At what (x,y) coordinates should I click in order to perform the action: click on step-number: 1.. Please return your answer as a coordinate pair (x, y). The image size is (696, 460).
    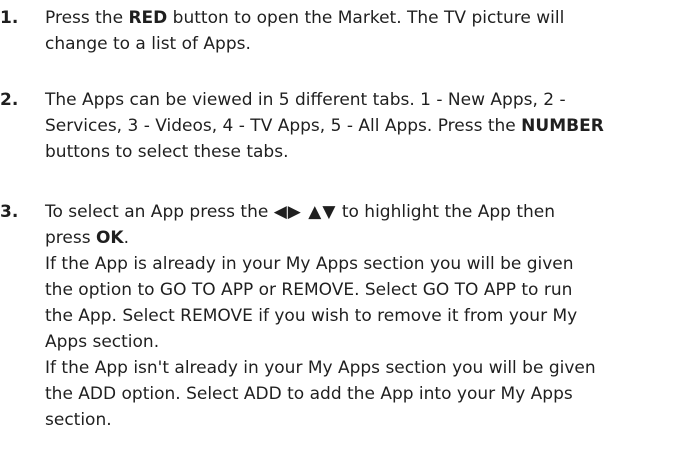
    Looking at the image, I should click on (9, 18).